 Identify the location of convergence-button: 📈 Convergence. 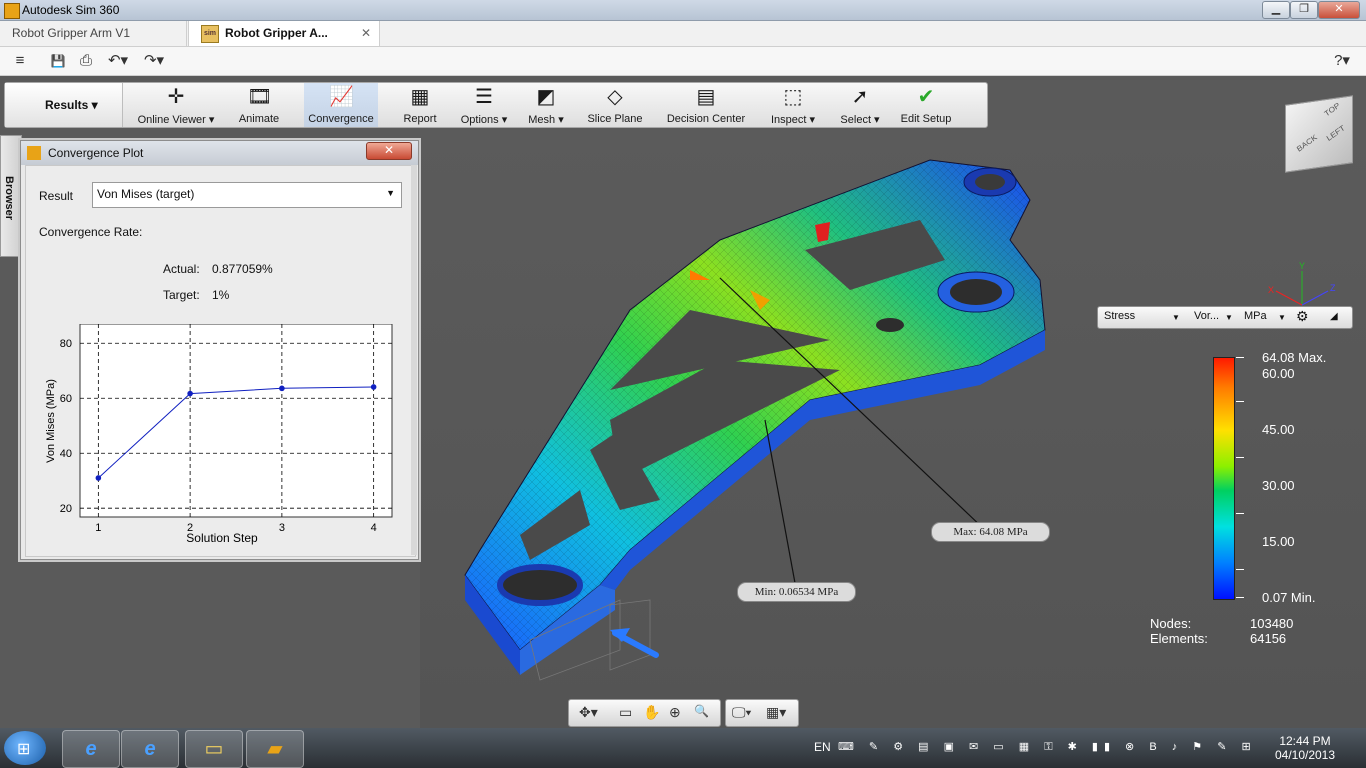
(341, 105).